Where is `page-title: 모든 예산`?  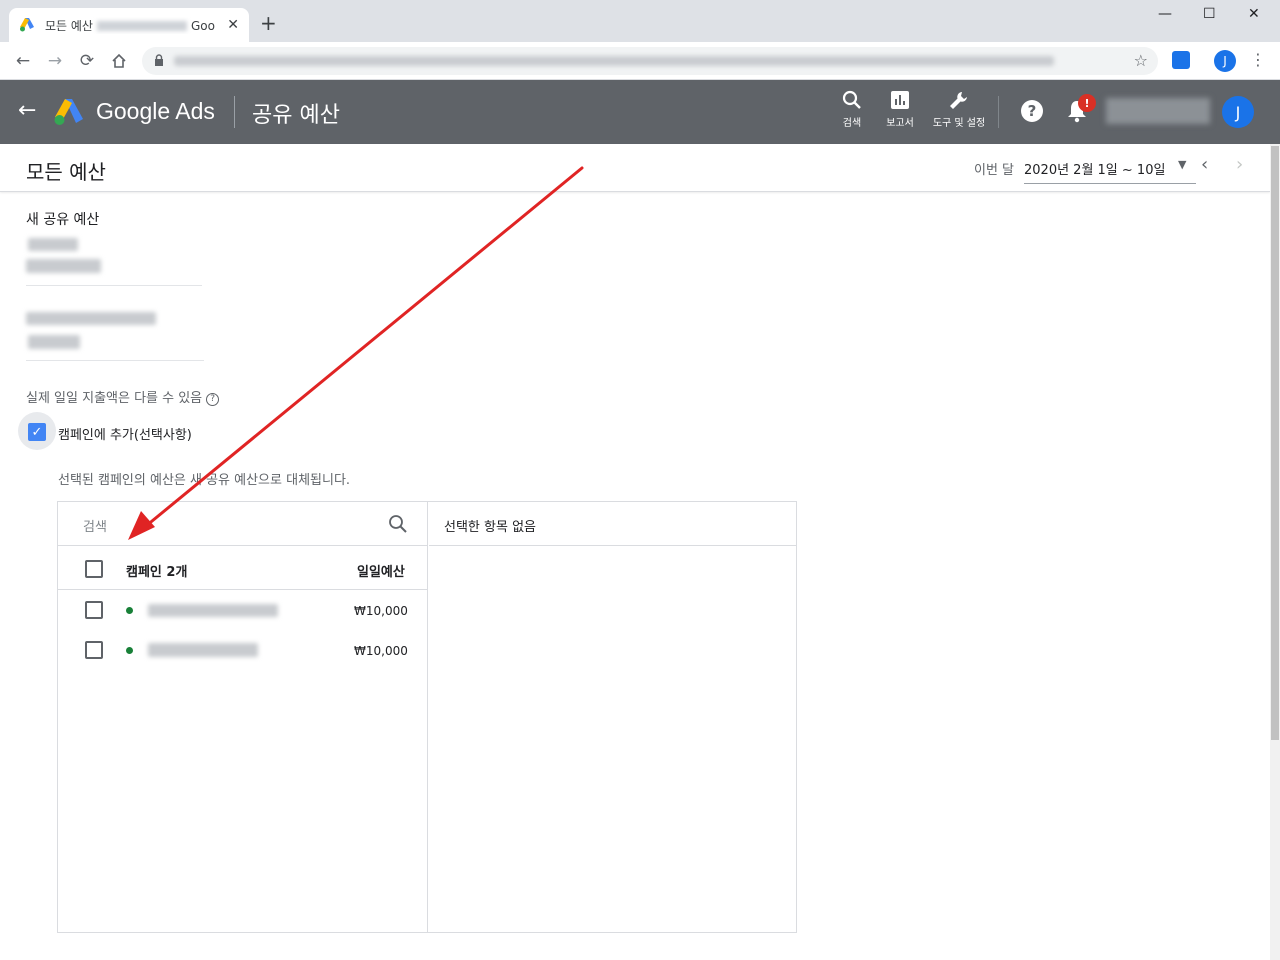
page-title: 모든 예산 is located at coordinates (66, 172).